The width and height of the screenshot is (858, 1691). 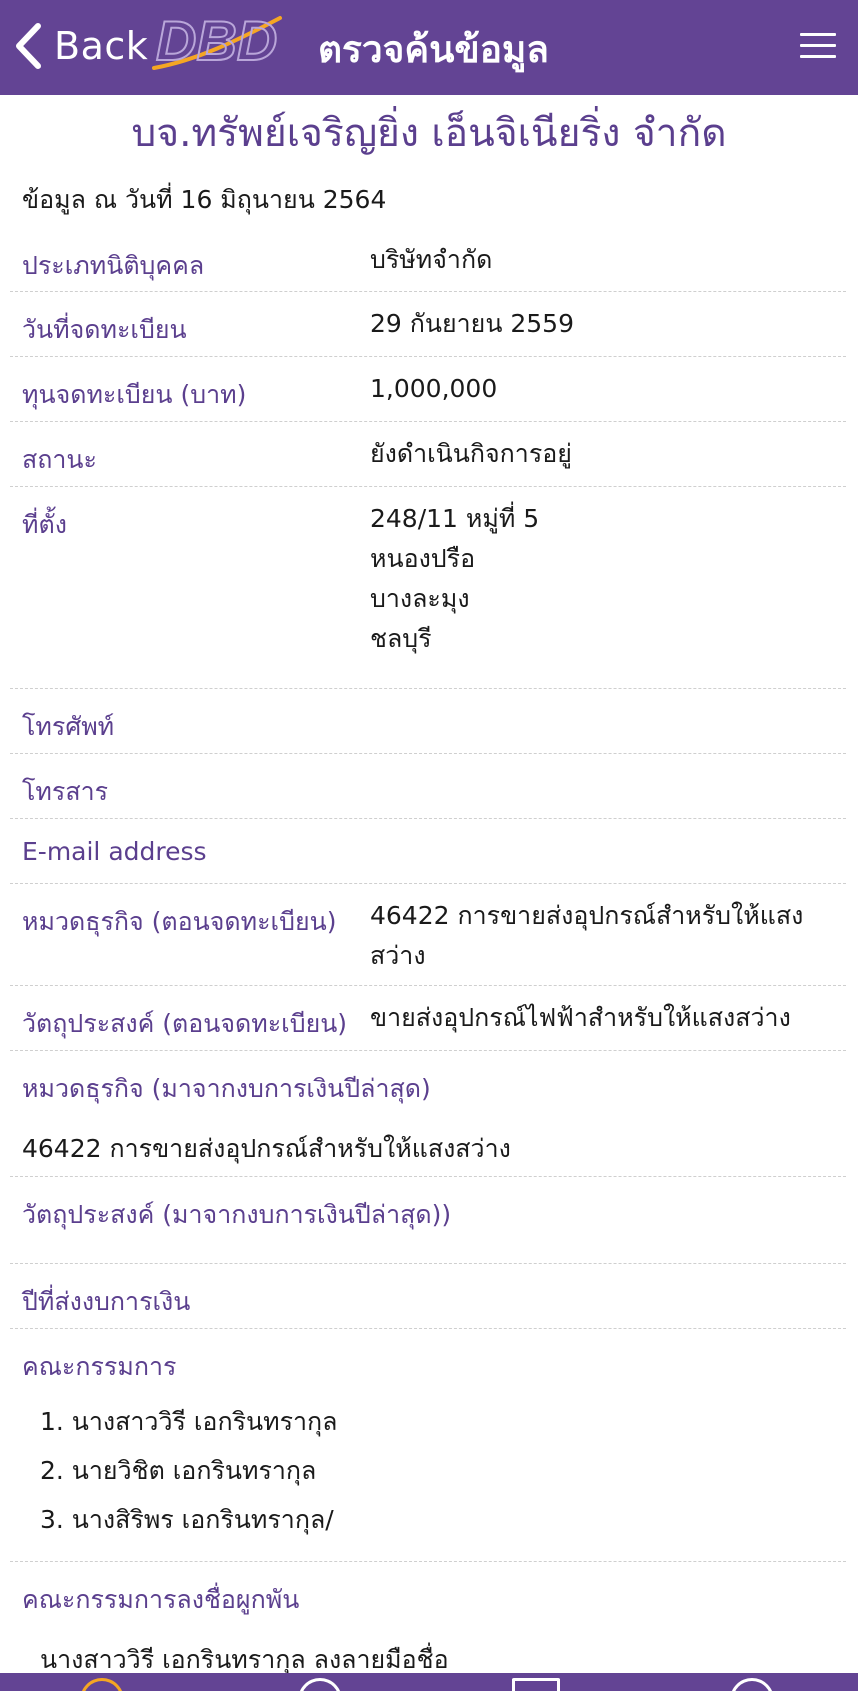 I want to click on business-category-latest-value: 46422 การขายส่งอุปกรณ์สำหรับให้แสงสว่าง, so click(x=266, y=1148).